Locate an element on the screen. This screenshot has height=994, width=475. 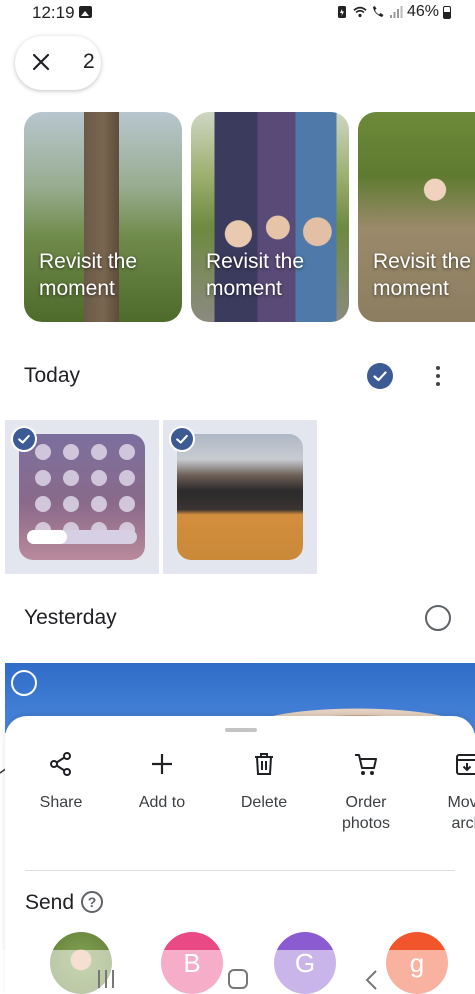
selection-count: 2 is located at coordinates (89, 61).